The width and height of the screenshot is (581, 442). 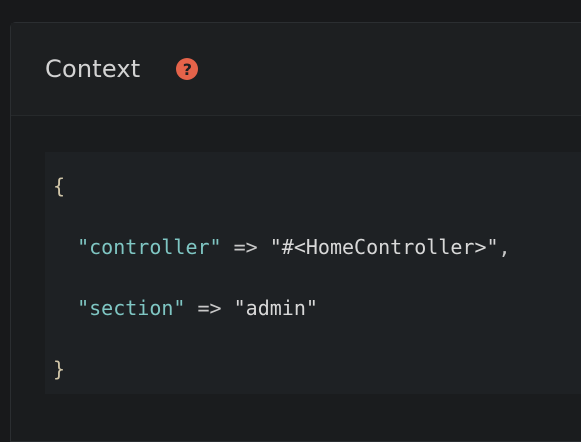 What do you see at coordinates (131, 308) in the screenshot?
I see `entry-key: "section"` at bounding box center [131, 308].